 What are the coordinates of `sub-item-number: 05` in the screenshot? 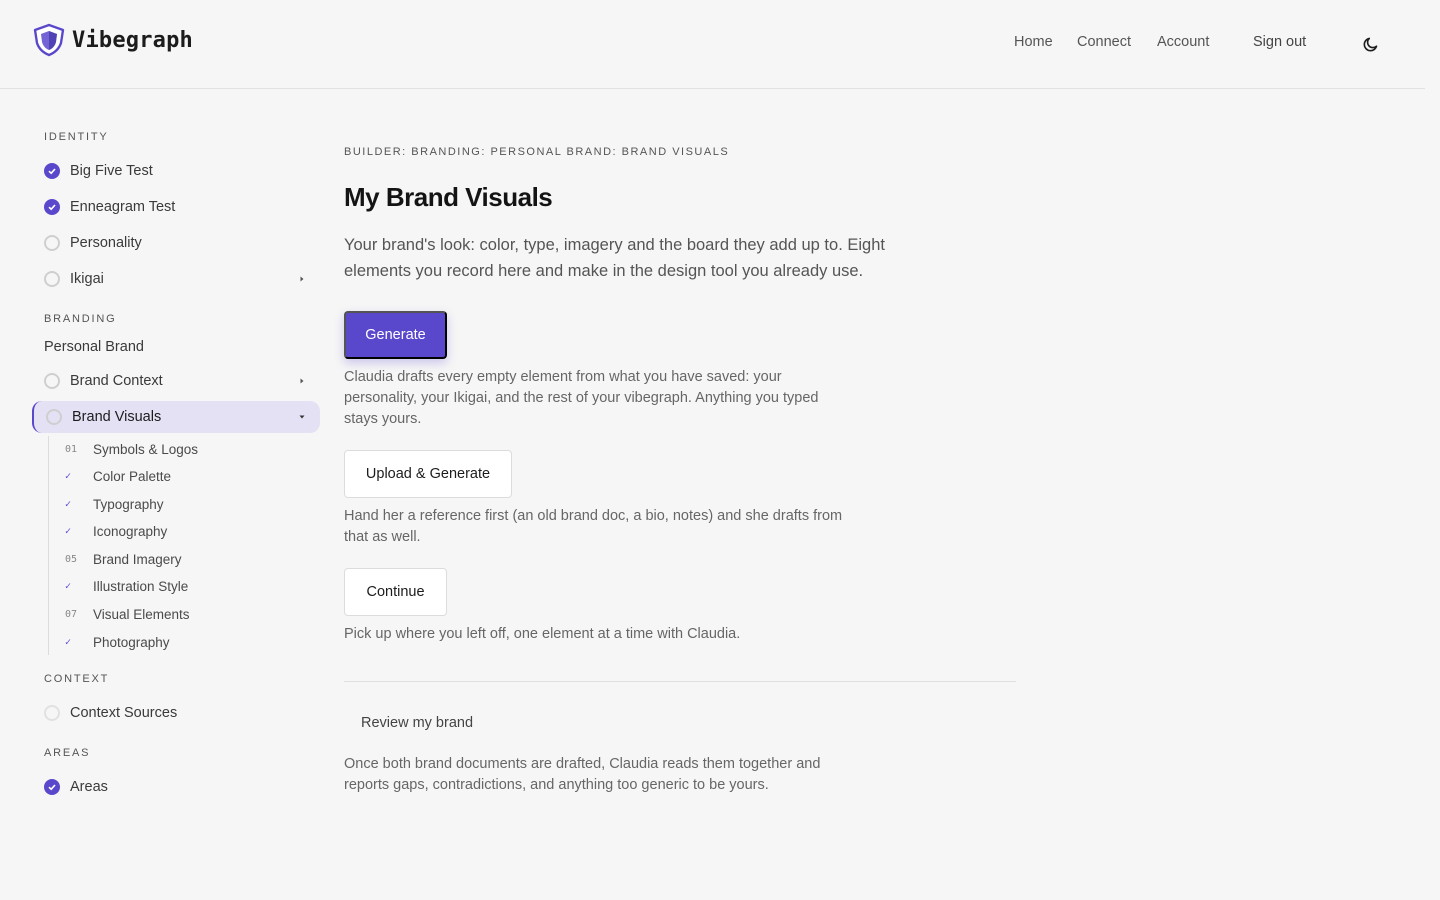 It's located at (71, 559).